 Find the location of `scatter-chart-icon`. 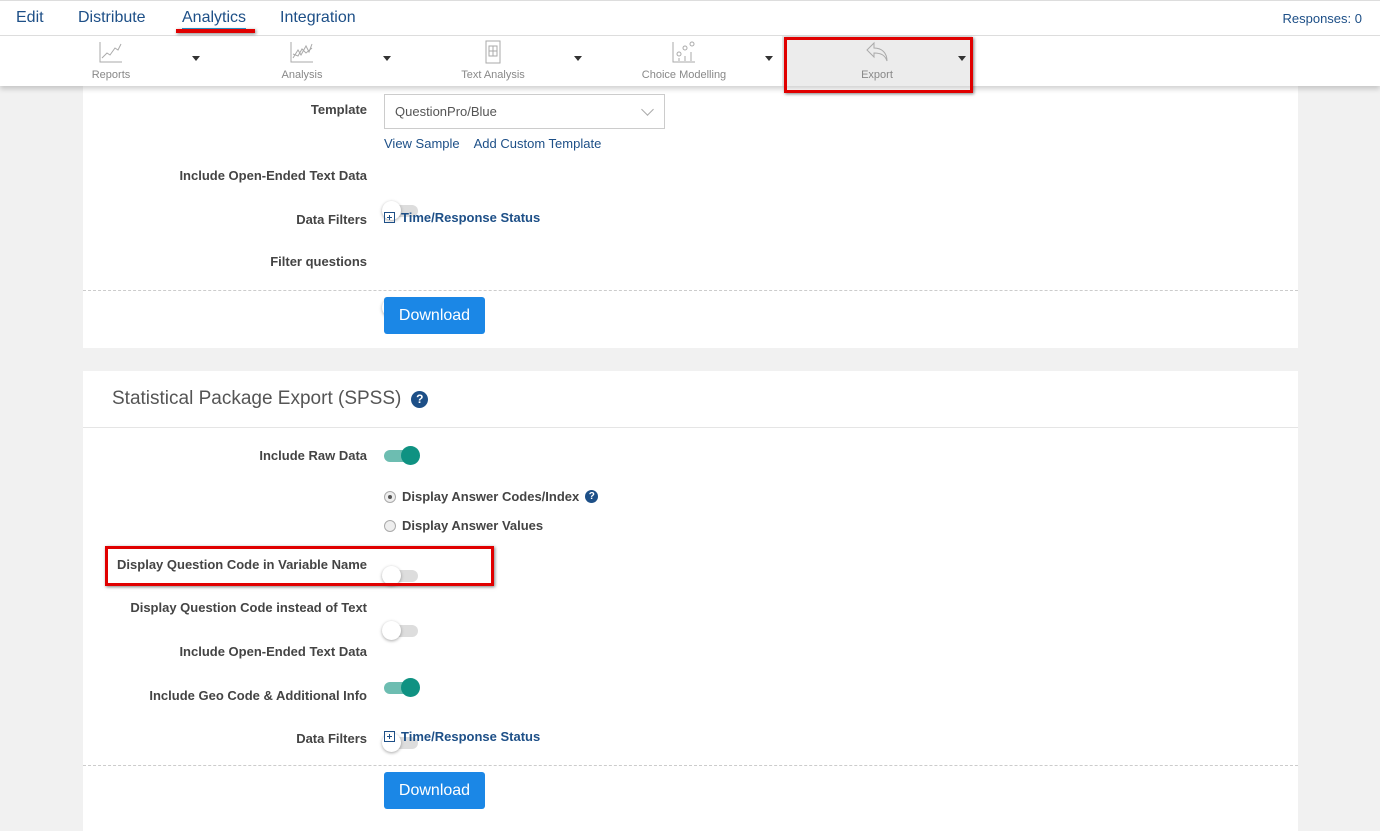

scatter-chart-icon is located at coordinates (683, 52).